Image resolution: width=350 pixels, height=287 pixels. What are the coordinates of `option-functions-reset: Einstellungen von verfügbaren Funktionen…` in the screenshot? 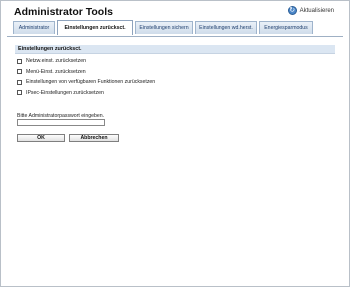 It's located at (86, 82).